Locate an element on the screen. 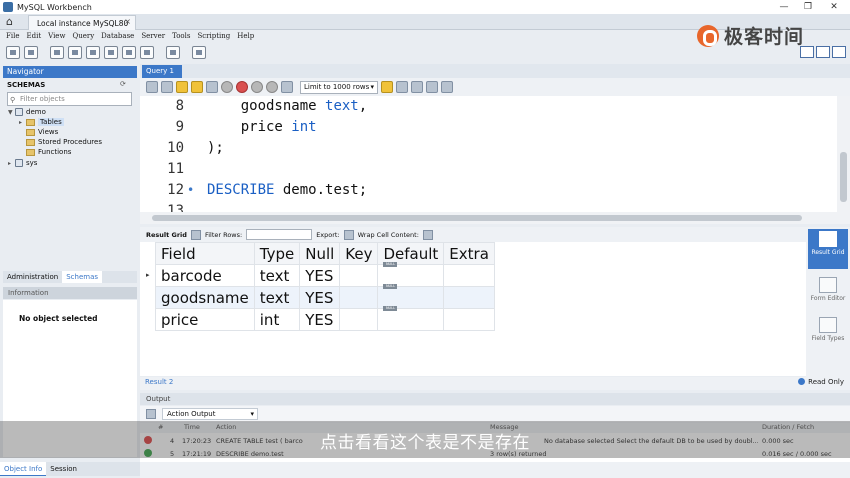  menu-help: Help is located at coordinates (245, 36).